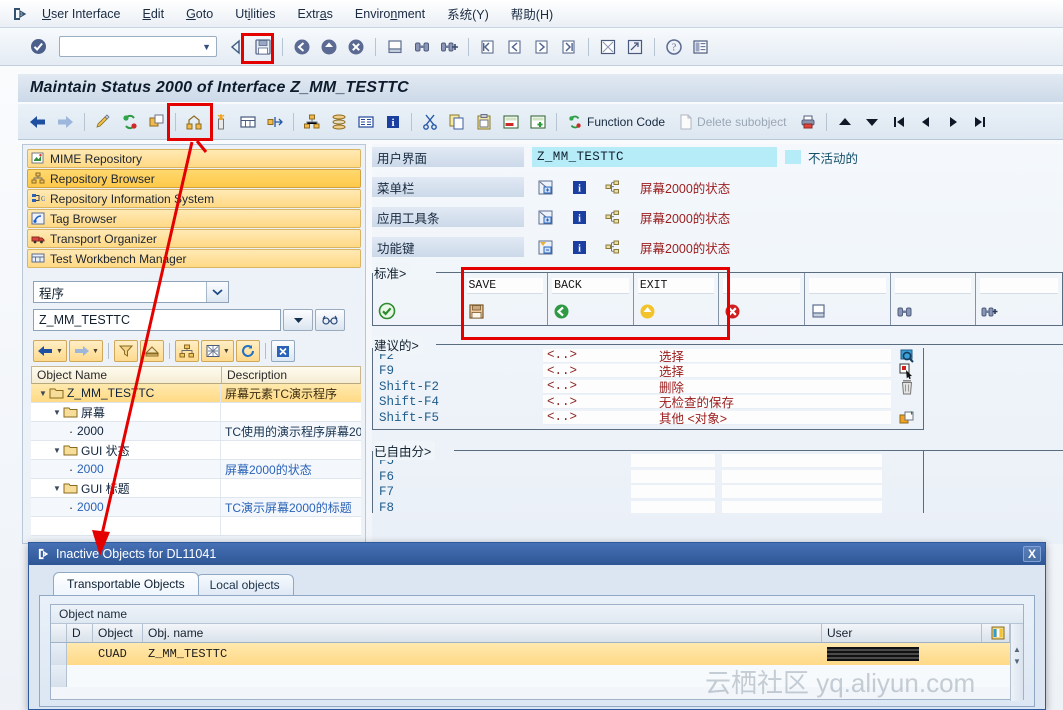  I want to click on table-row: CUAD Z_MM_TESTTC, so click(530, 654).